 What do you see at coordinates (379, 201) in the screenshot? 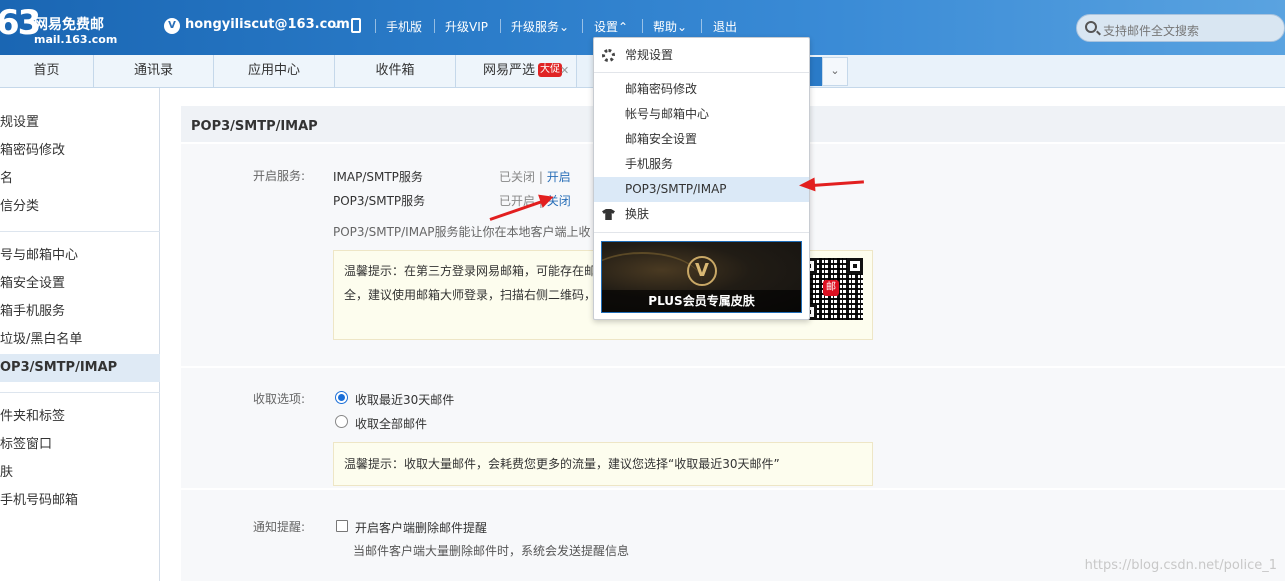
I see `pop3-service-name: POP3/SMTP服务` at bounding box center [379, 201].